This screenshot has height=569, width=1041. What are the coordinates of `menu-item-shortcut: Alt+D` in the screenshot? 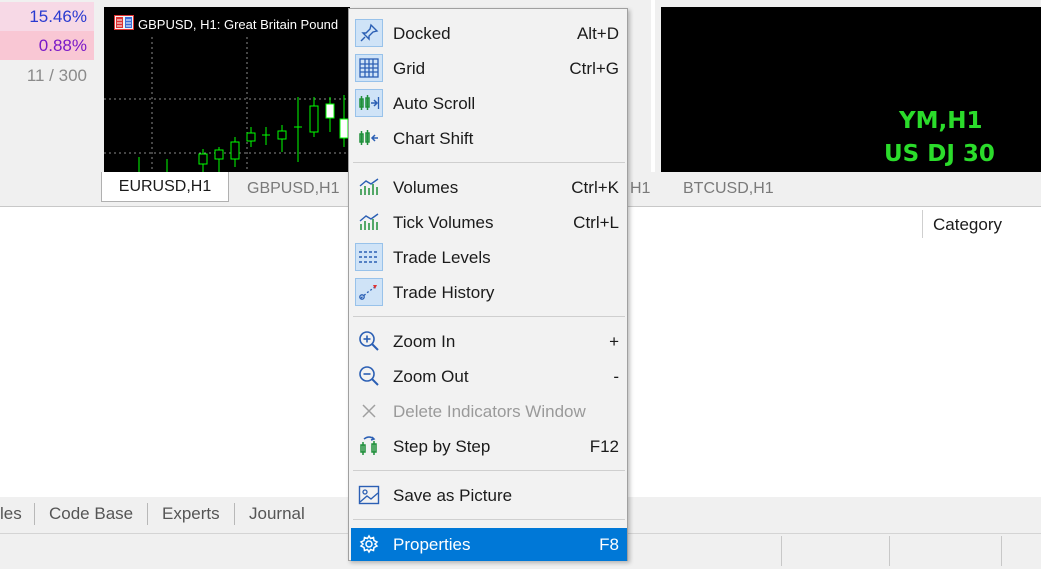 It's located at (597, 33).